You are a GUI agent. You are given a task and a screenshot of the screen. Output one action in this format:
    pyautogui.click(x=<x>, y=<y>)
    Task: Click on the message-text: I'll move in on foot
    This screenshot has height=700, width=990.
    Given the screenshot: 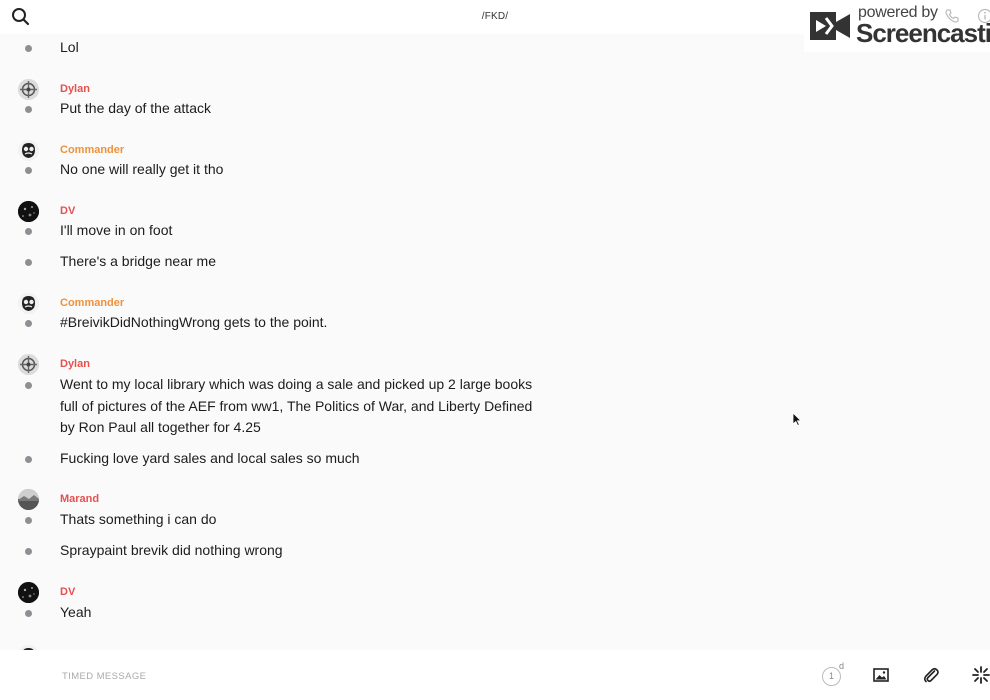 What is the action you would take?
    pyautogui.click(x=116, y=230)
    